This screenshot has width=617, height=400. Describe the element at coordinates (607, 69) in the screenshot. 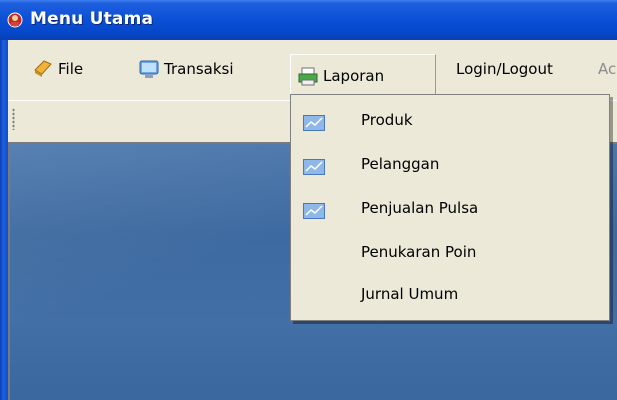

I see `menu-partial-label: Ac` at that location.